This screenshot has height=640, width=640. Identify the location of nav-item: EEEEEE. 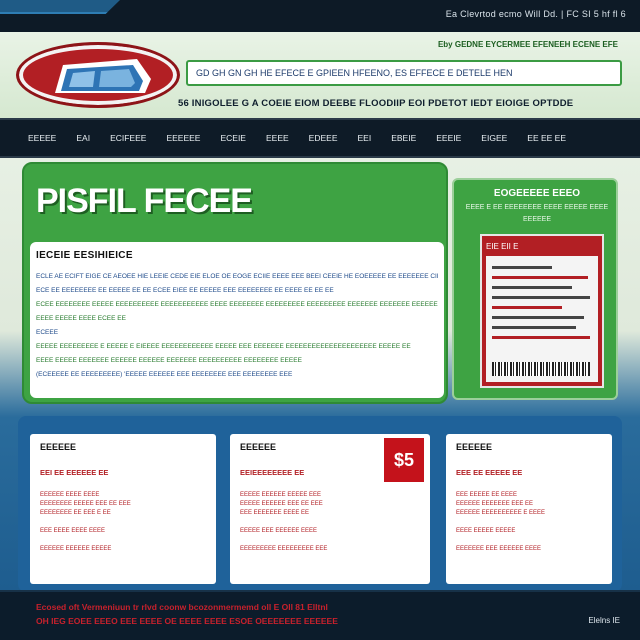
(183, 138).